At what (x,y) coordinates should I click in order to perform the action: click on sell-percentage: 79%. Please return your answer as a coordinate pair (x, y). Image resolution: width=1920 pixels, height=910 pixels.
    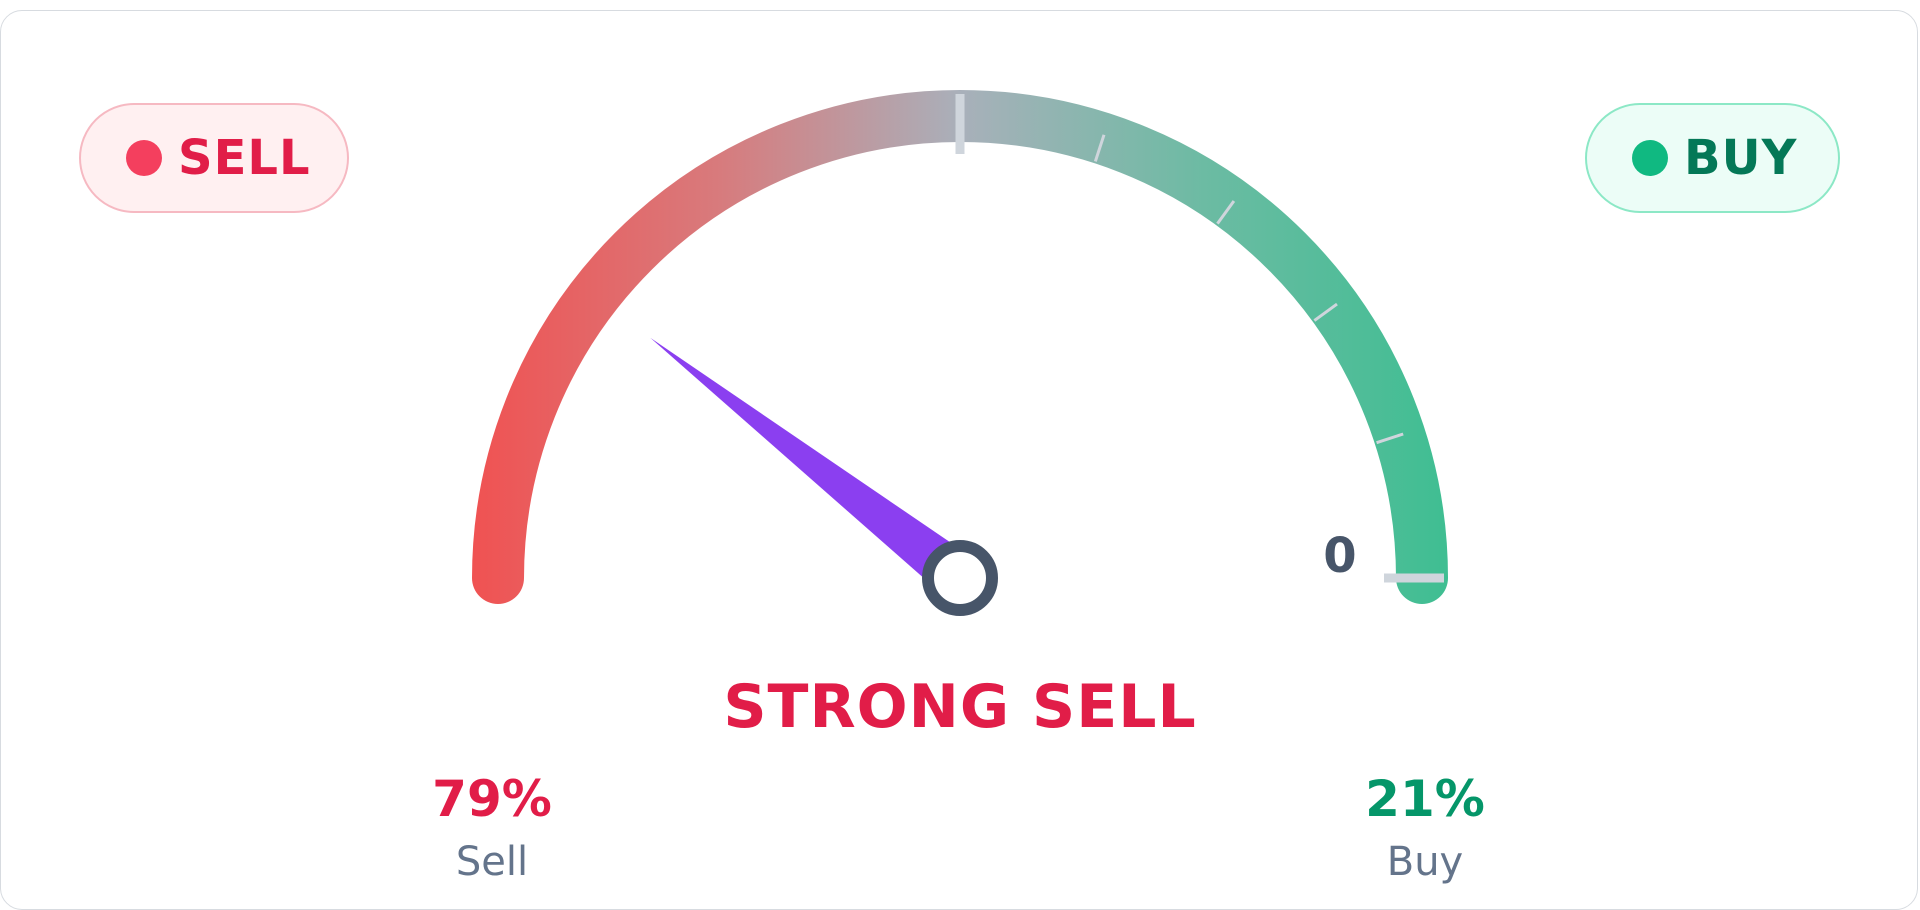
    Looking at the image, I should click on (492, 799).